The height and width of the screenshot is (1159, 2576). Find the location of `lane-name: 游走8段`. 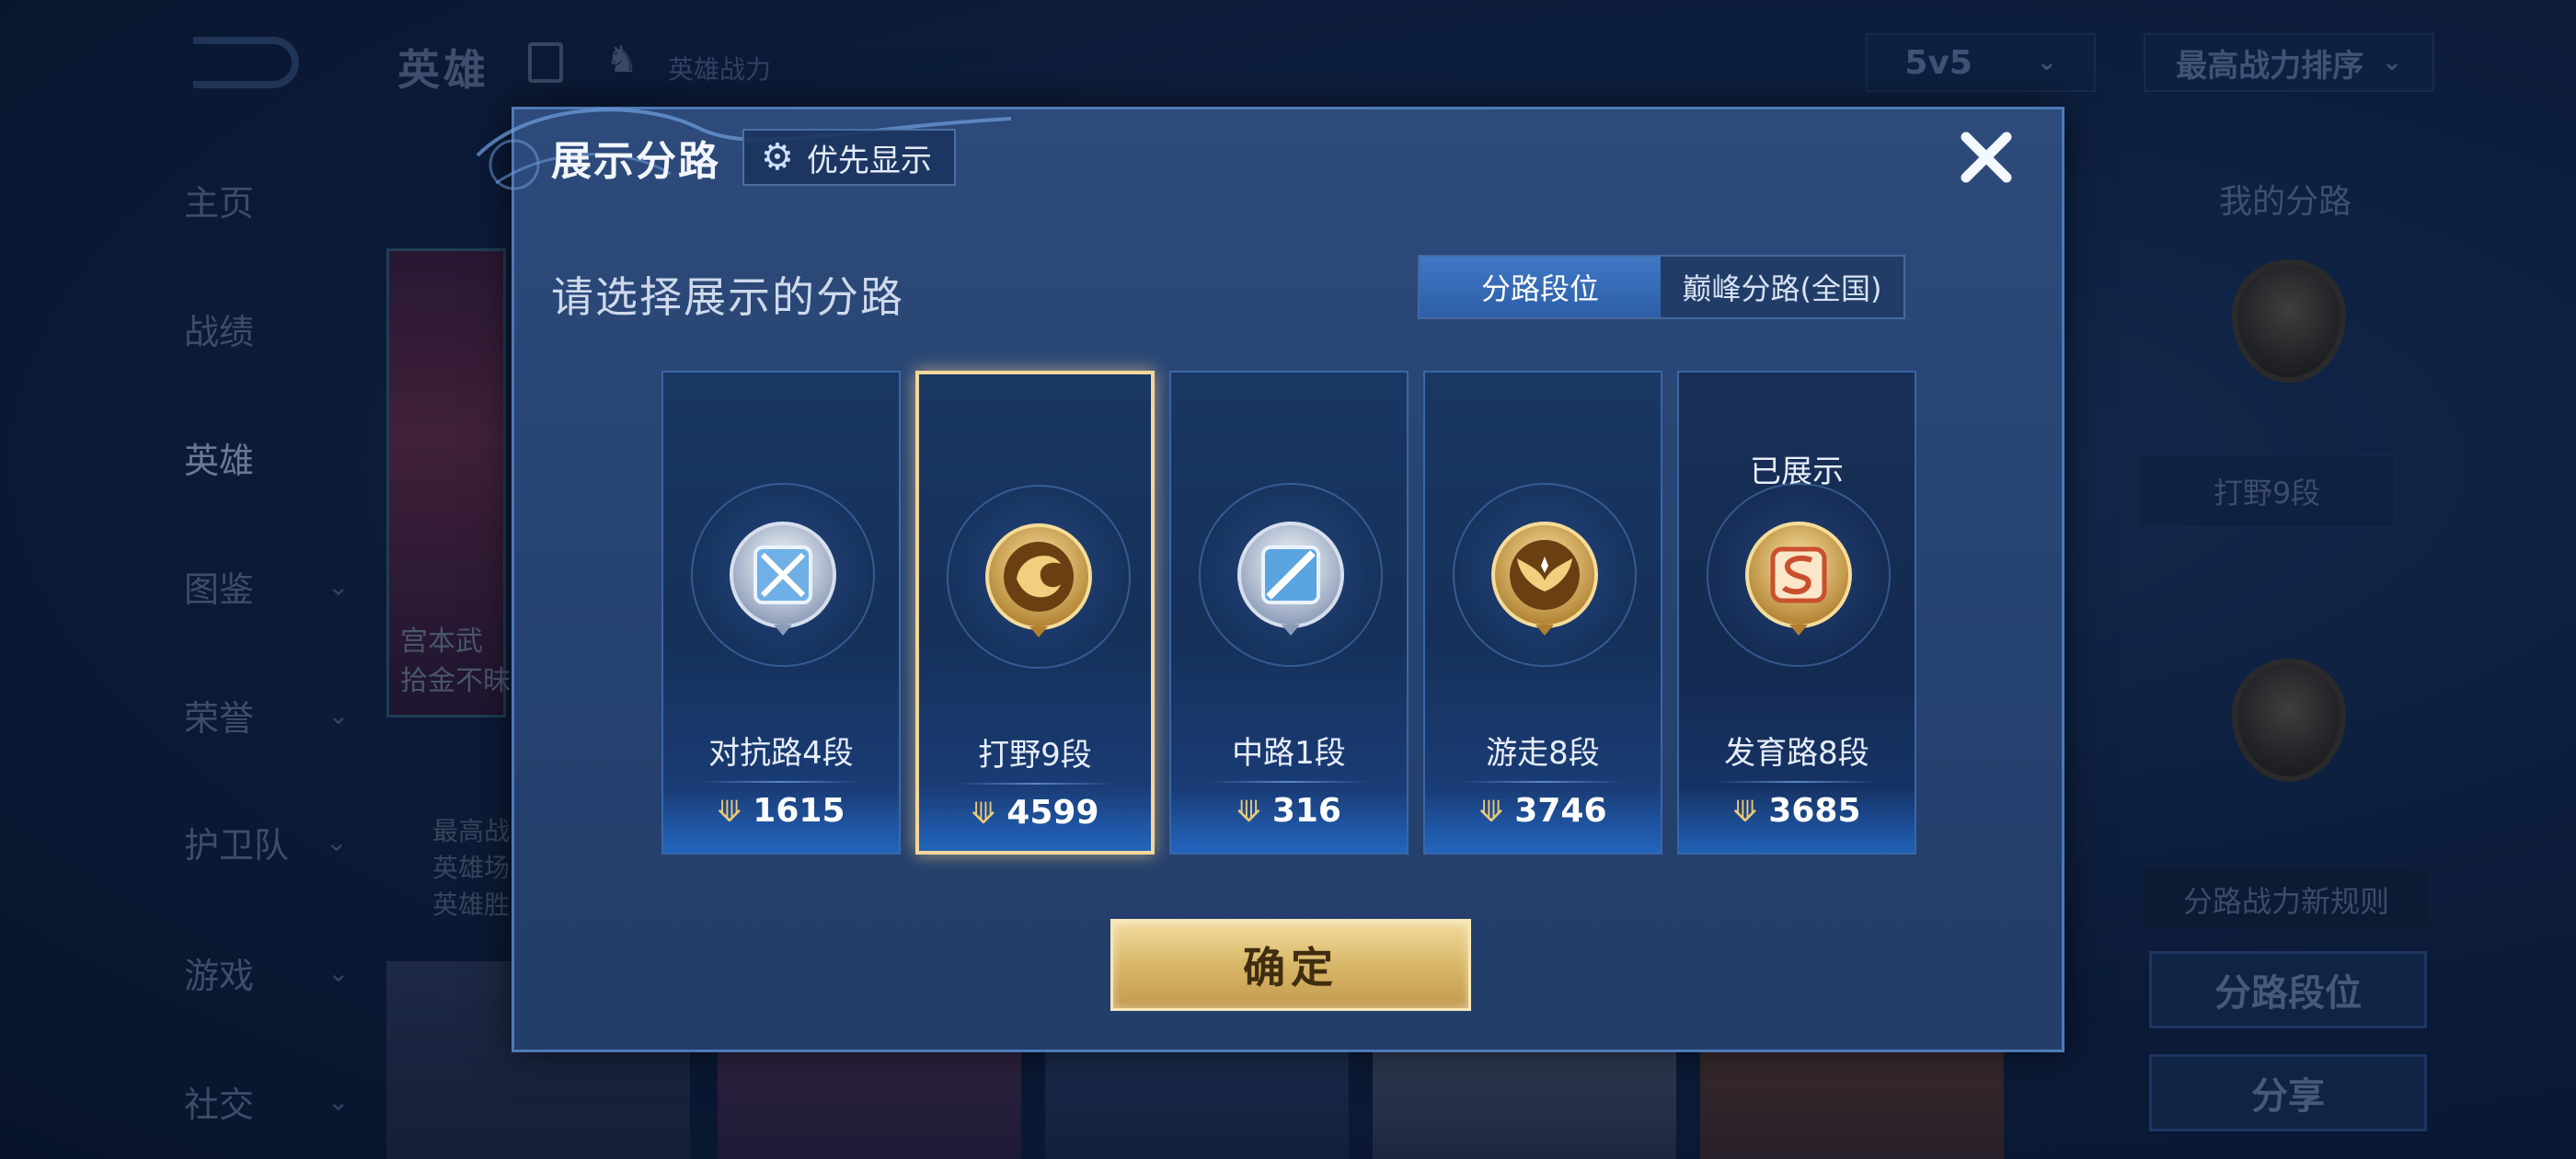

lane-name: 游走8段 is located at coordinates (1543, 753).